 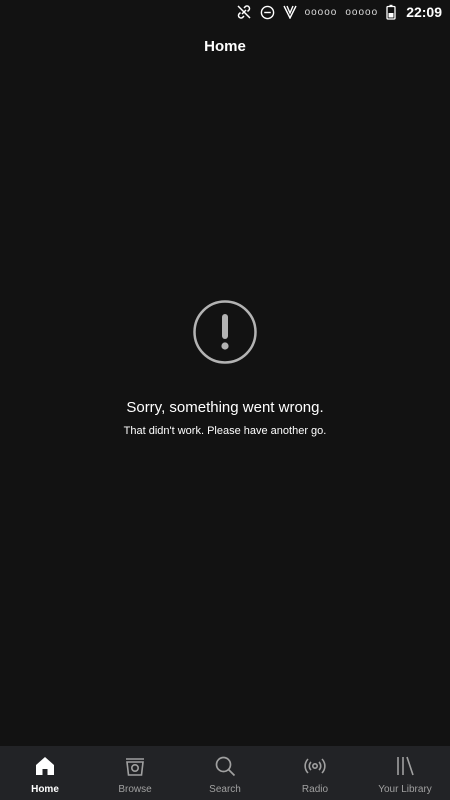 I want to click on bottom-tab-bar: Home Browse Search Radio Your Library, so click(x=225, y=773).